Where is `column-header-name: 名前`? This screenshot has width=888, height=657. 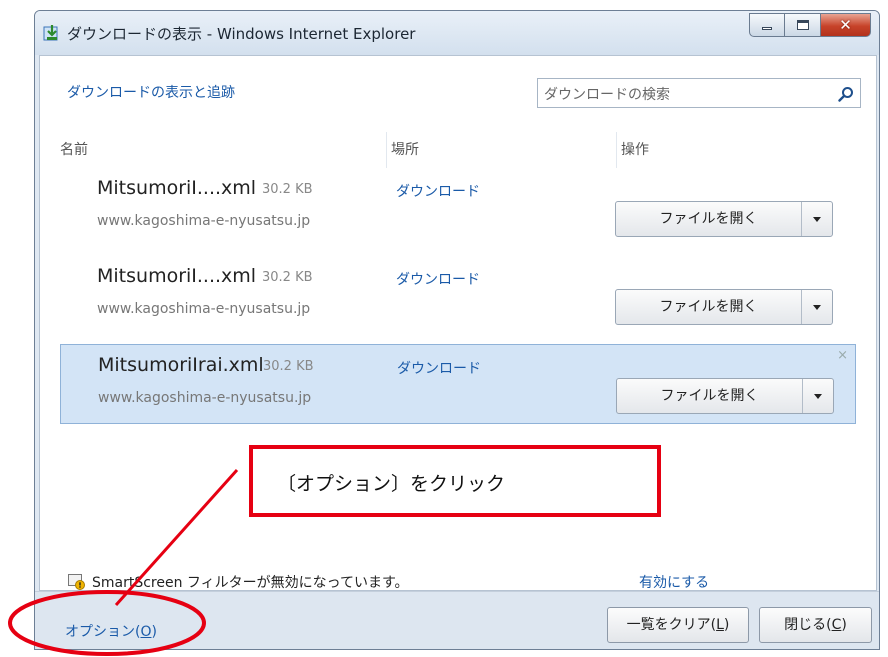 column-header-name: 名前 is located at coordinates (74, 149).